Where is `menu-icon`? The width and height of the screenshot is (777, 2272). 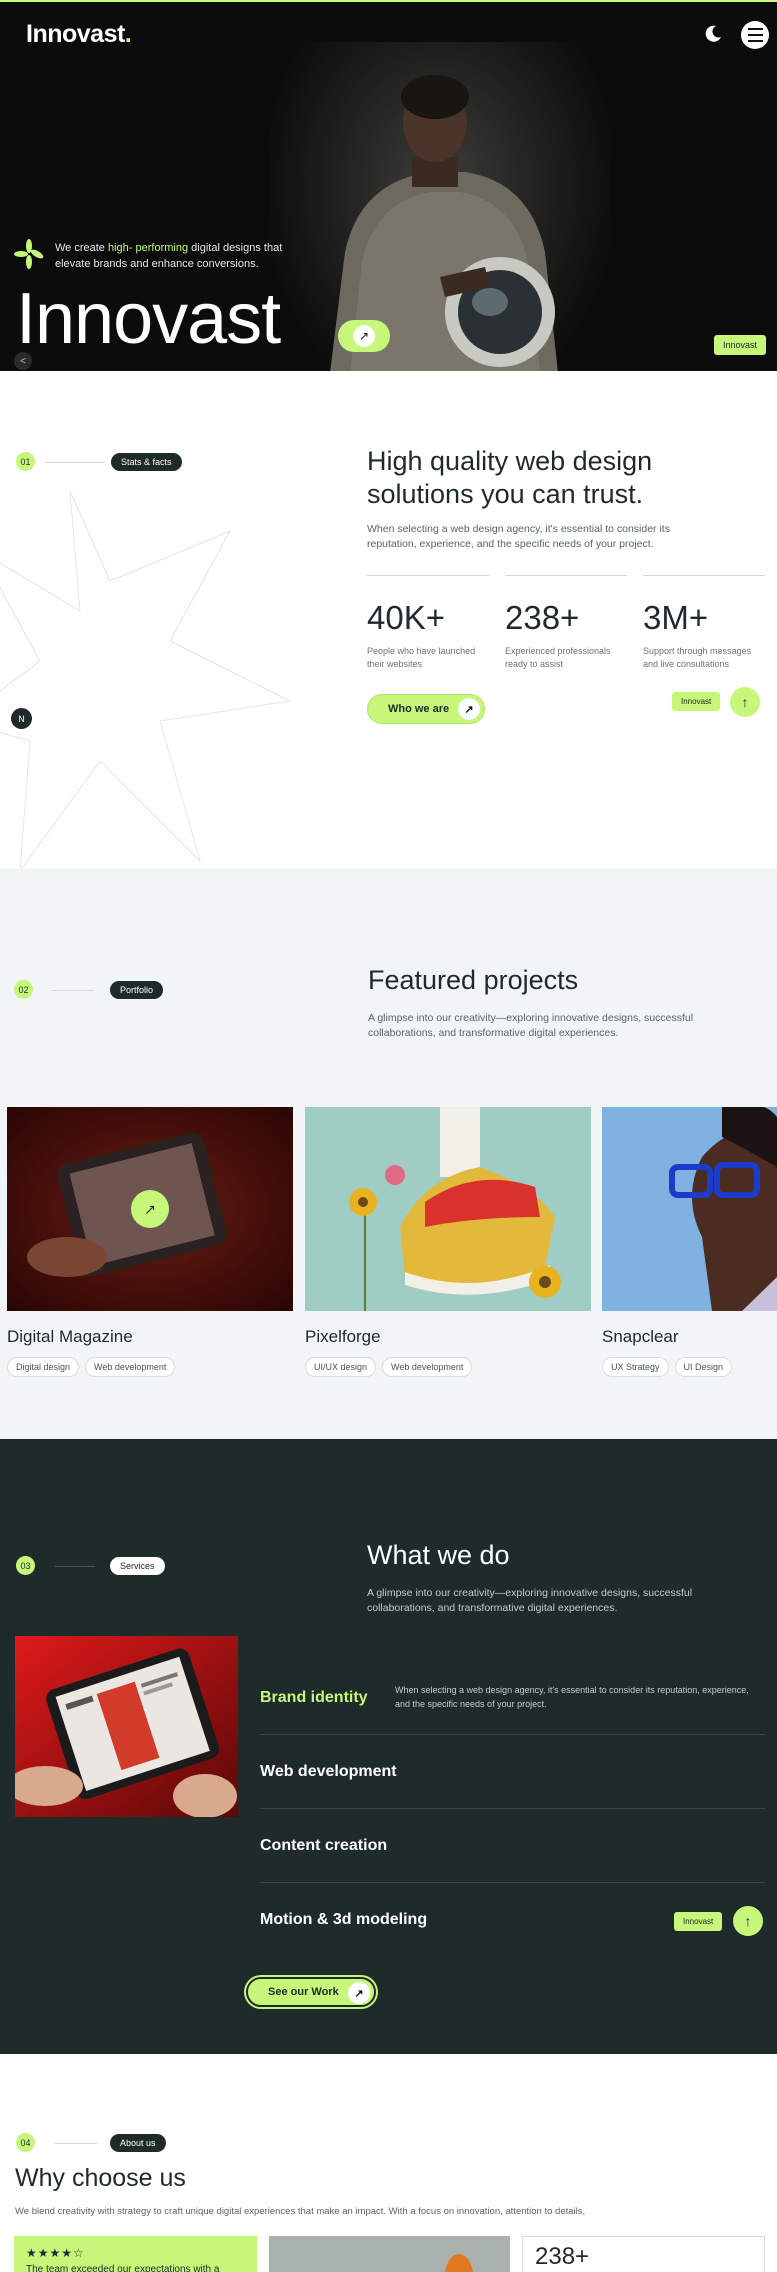 menu-icon is located at coordinates (755, 35).